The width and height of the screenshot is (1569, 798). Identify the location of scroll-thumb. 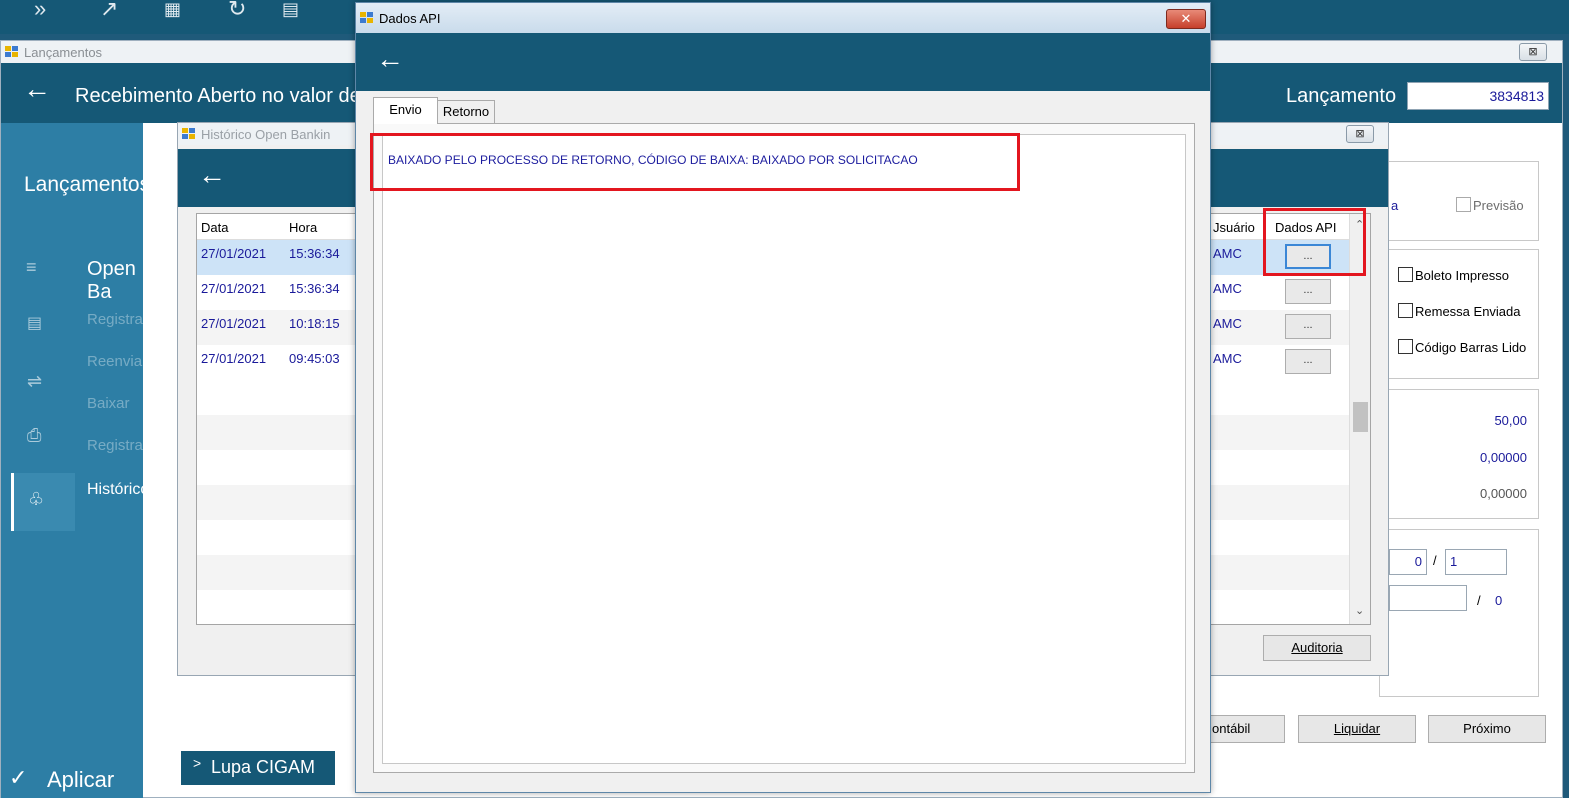
(1360, 417).